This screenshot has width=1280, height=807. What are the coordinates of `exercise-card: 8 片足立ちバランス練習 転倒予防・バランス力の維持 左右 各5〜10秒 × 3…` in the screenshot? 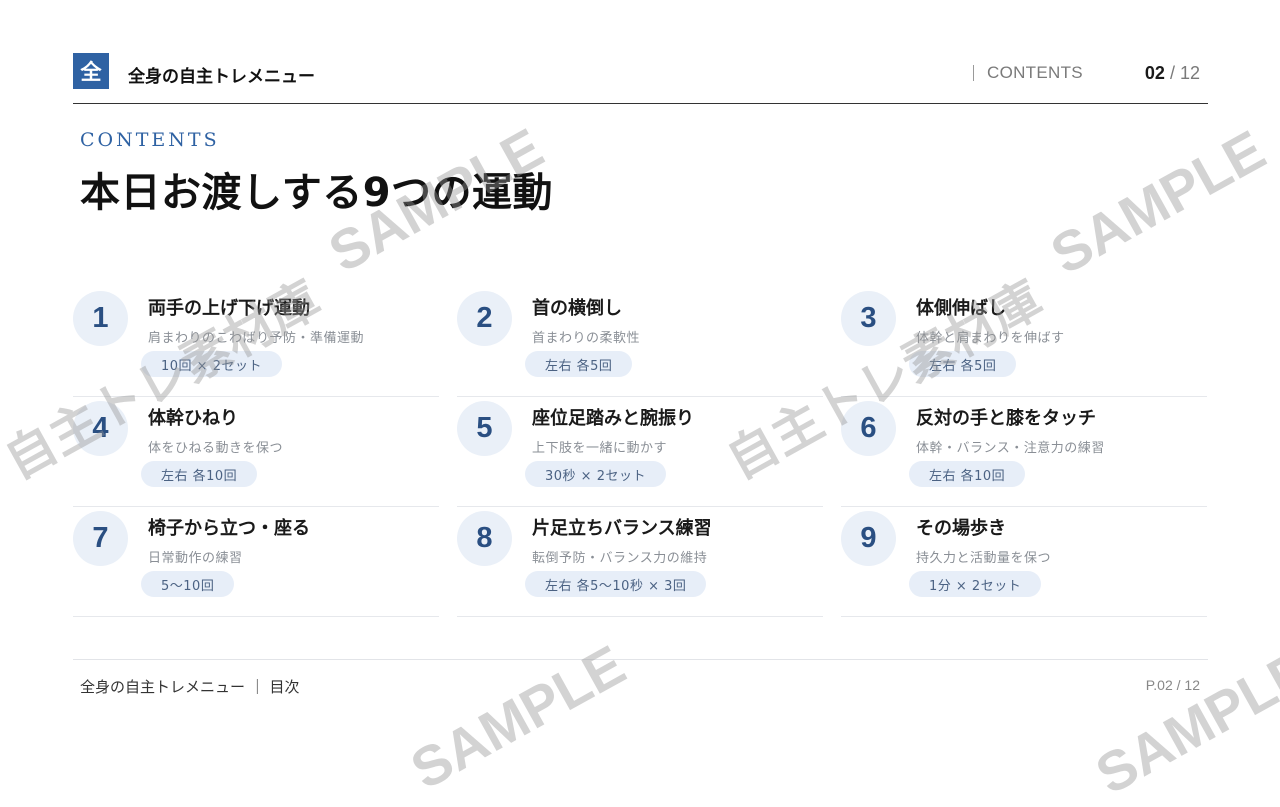 It's located at (640, 562).